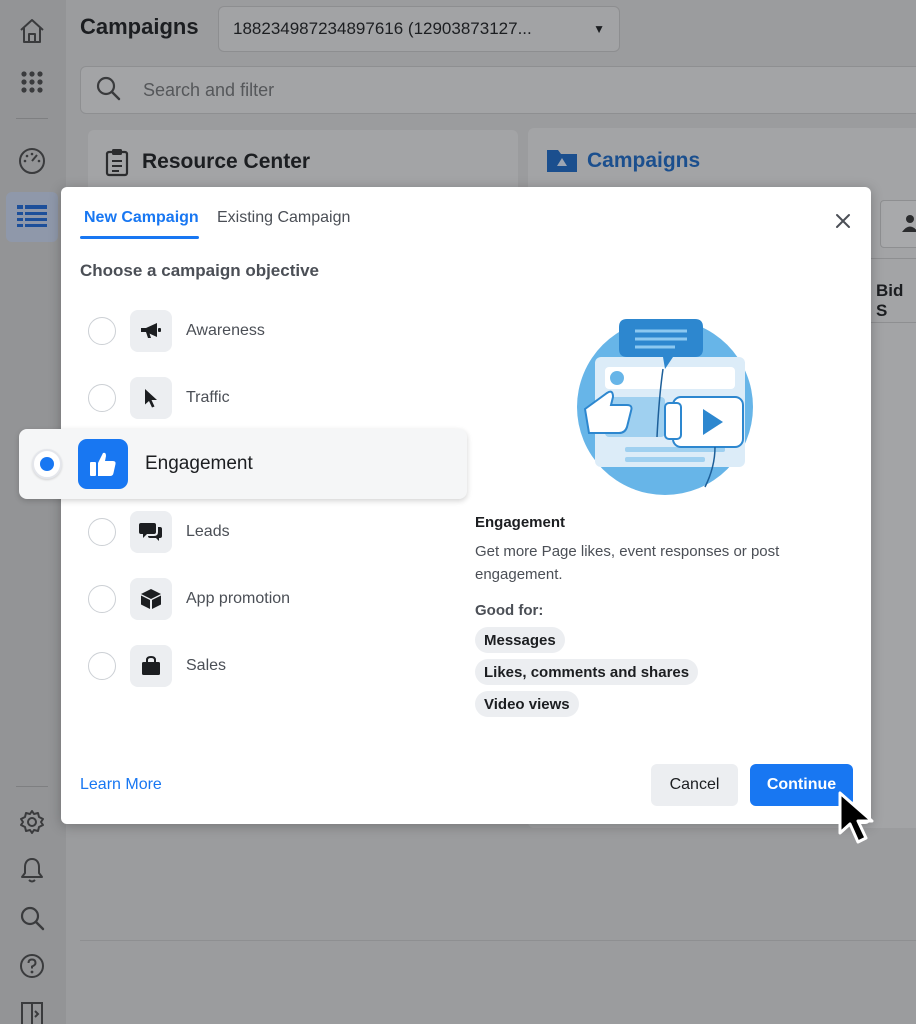 The height and width of the screenshot is (1024, 916). Describe the element at coordinates (32, 161) in the screenshot. I see `dashboard-gauge-icon` at that location.